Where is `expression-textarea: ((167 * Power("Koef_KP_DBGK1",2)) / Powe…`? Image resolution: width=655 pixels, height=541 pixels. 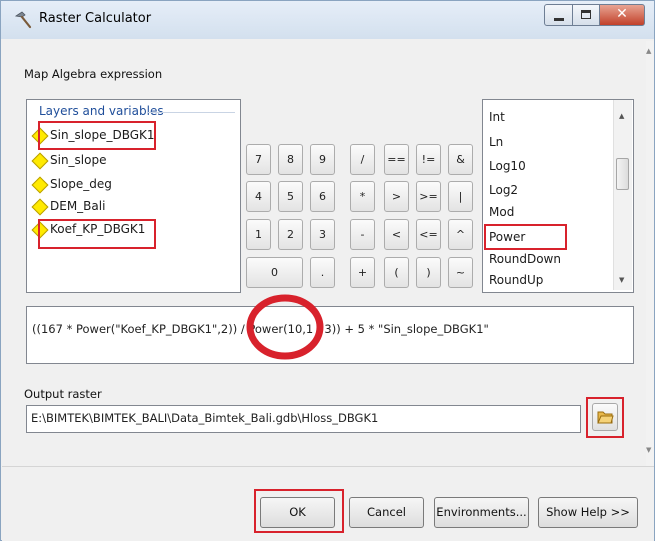 expression-textarea: ((167 * Power("Koef_KP_DBGK1",2)) / Powe… is located at coordinates (330, 335).